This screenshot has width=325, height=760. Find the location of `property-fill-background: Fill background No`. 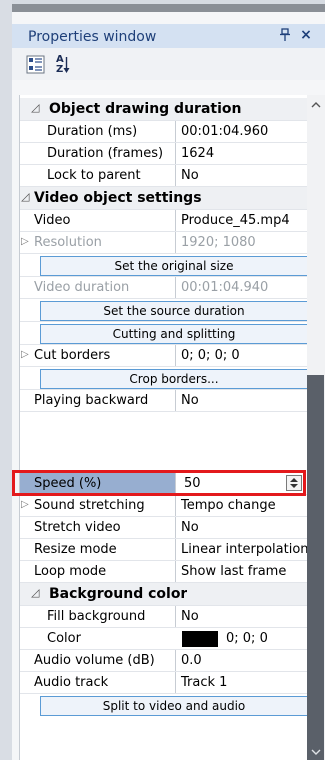

property-fill-background: Fill background No is located at coordinates (163, 617).